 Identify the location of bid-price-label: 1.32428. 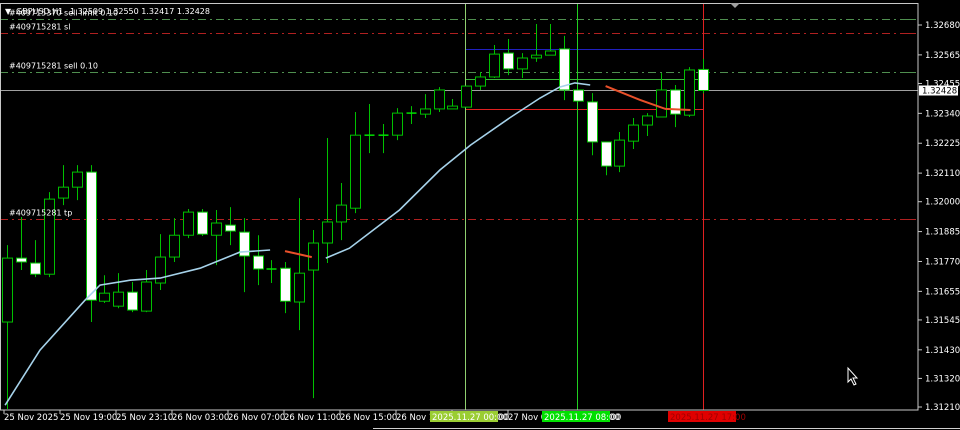
(939, 92).